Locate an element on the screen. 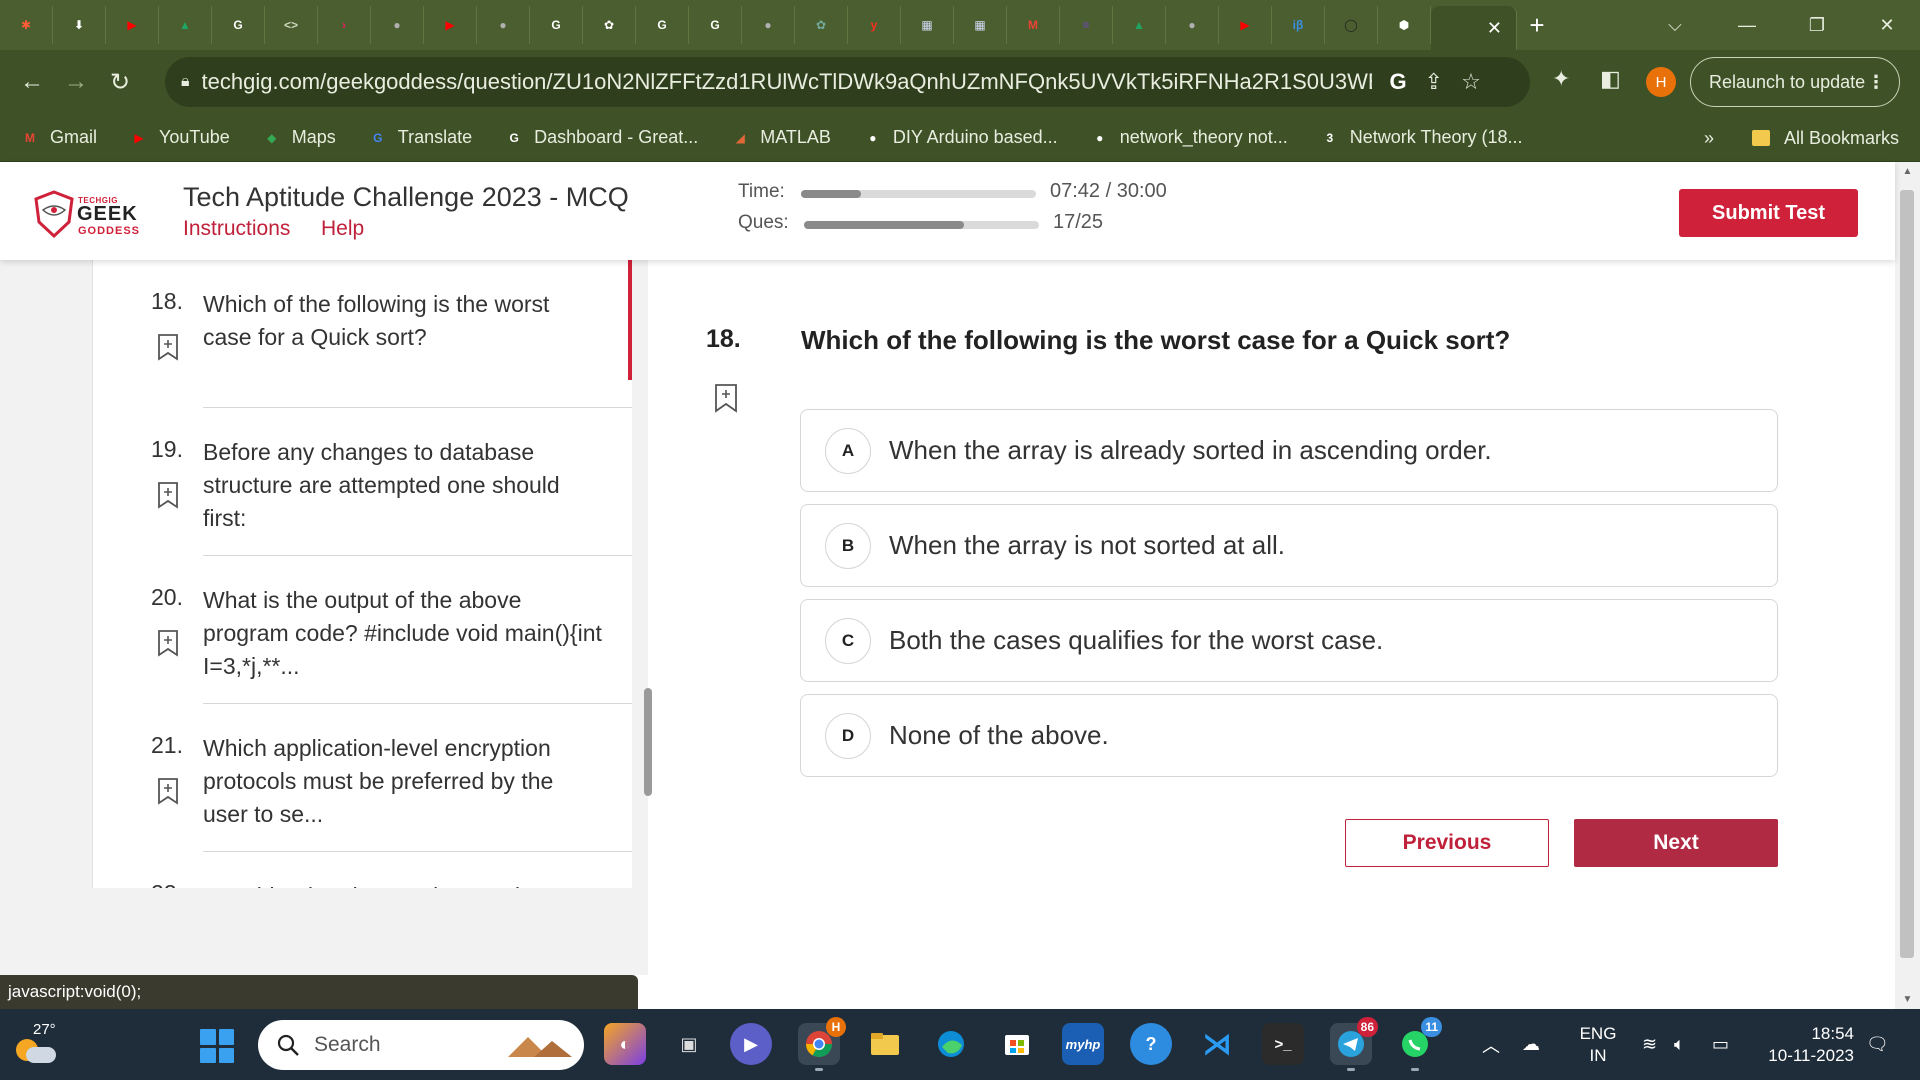 Image resolution: width=1920 pixels, height=1080 pixels. browser-tab: ✱ is located at coordinates (26, 25).